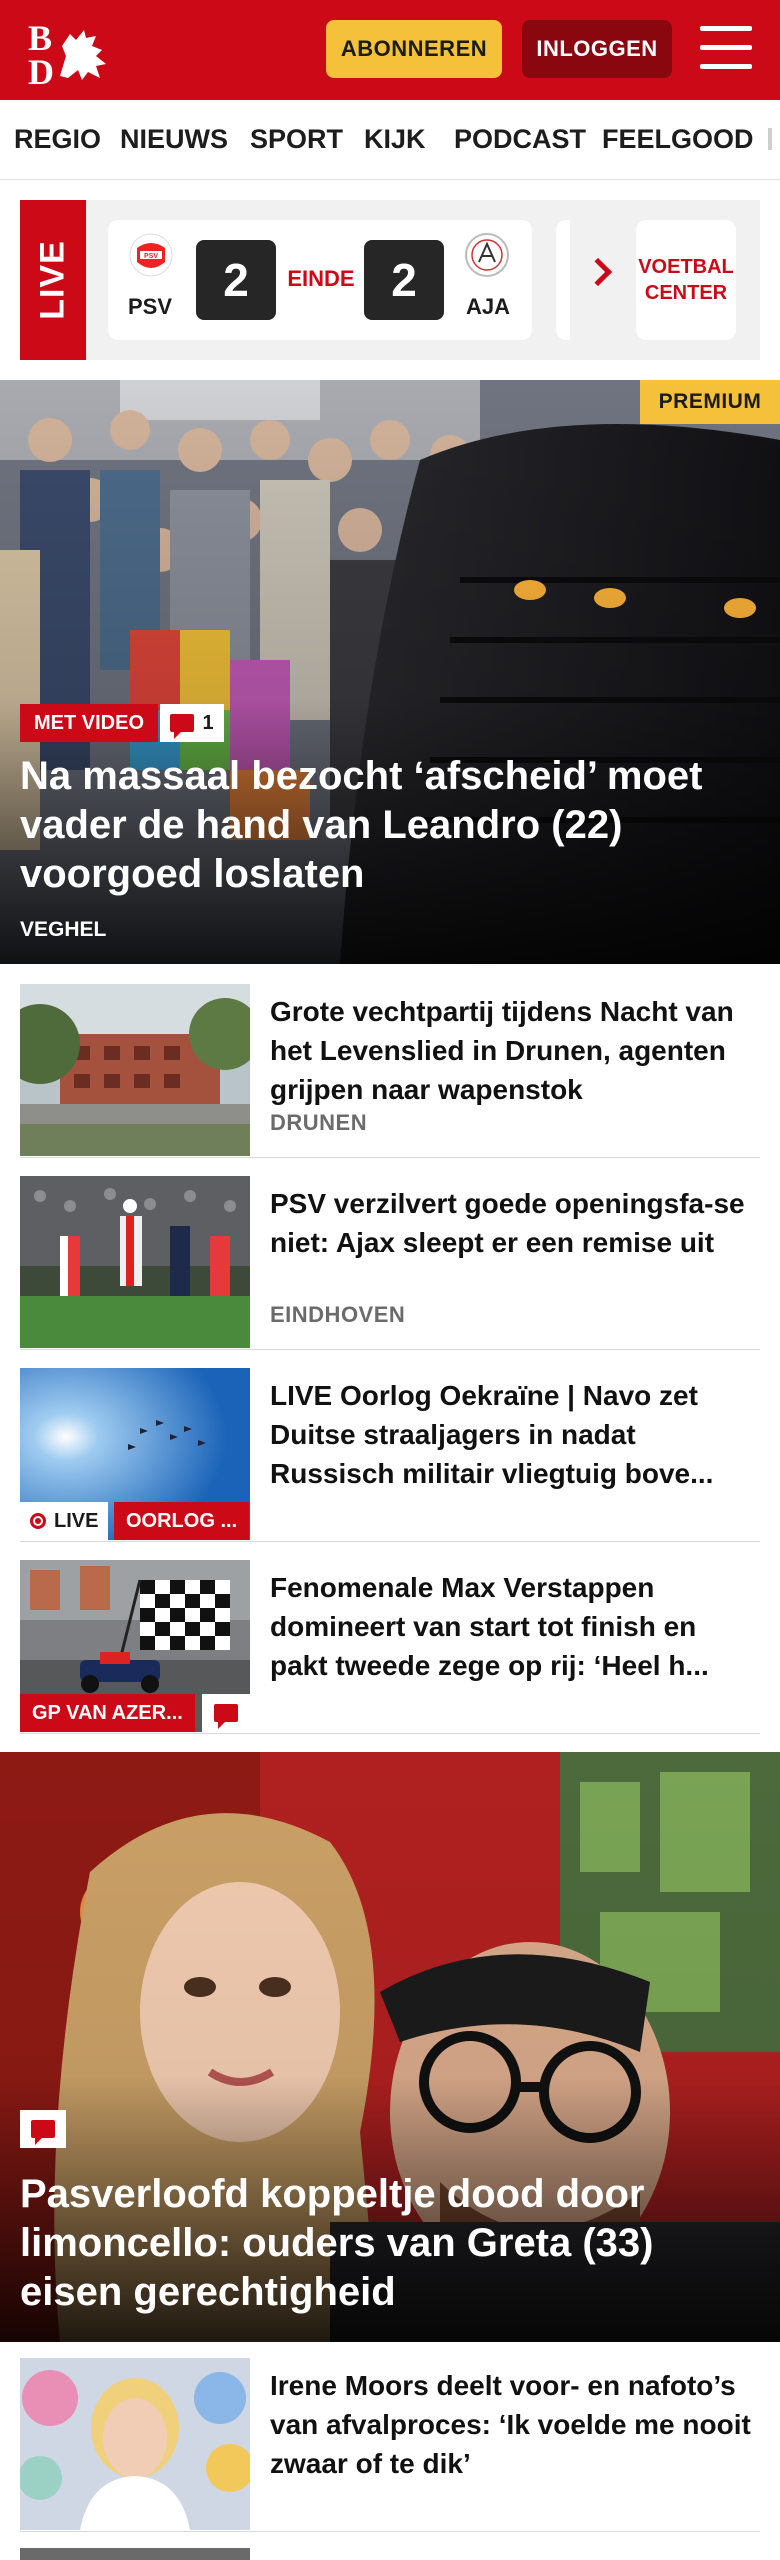 The width and height of the screenshot is (780, 2560). What do you see at coordinates (236, 280) in the screenshot?
I see `home-score: 2` at bounding box center [236, 280].